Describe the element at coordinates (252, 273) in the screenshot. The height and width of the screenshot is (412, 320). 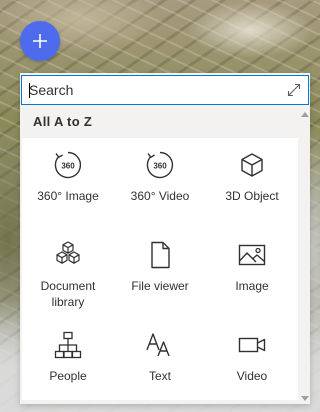
I see `tile-image: Image` at that location.